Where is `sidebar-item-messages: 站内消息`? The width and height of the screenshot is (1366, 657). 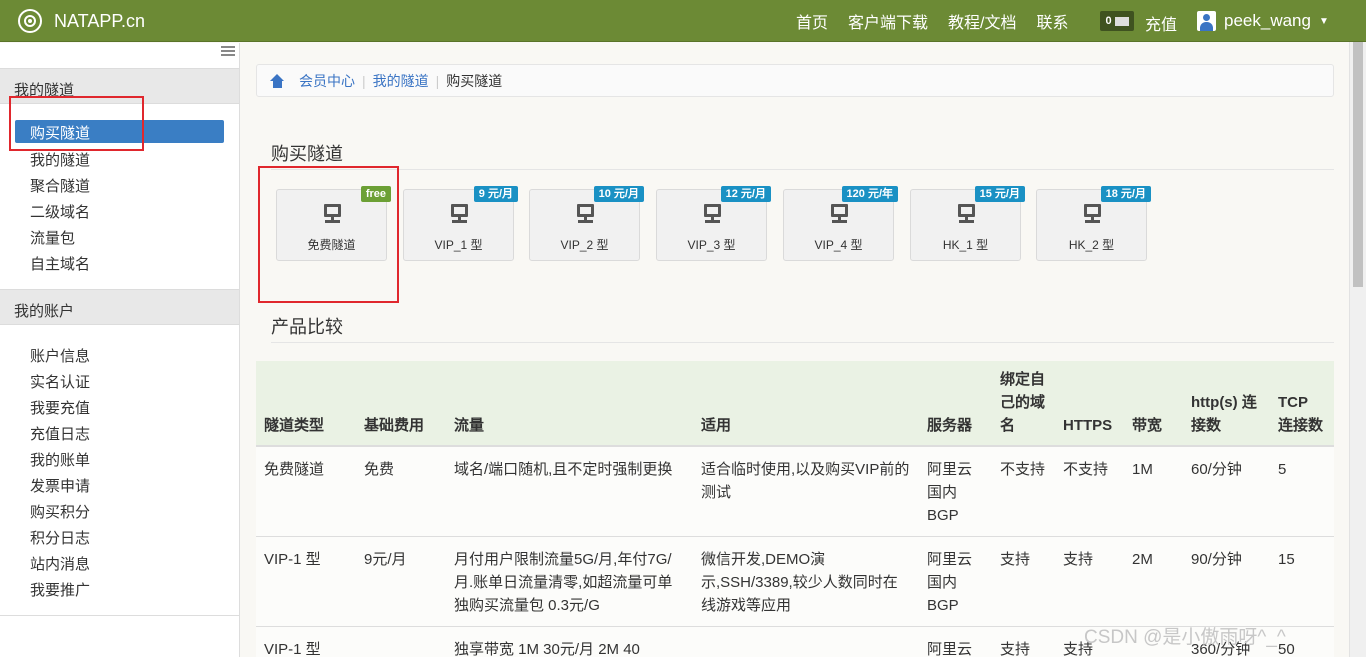 sidebar-item-messages: 站内消息 is located at coordinates (60, 563).